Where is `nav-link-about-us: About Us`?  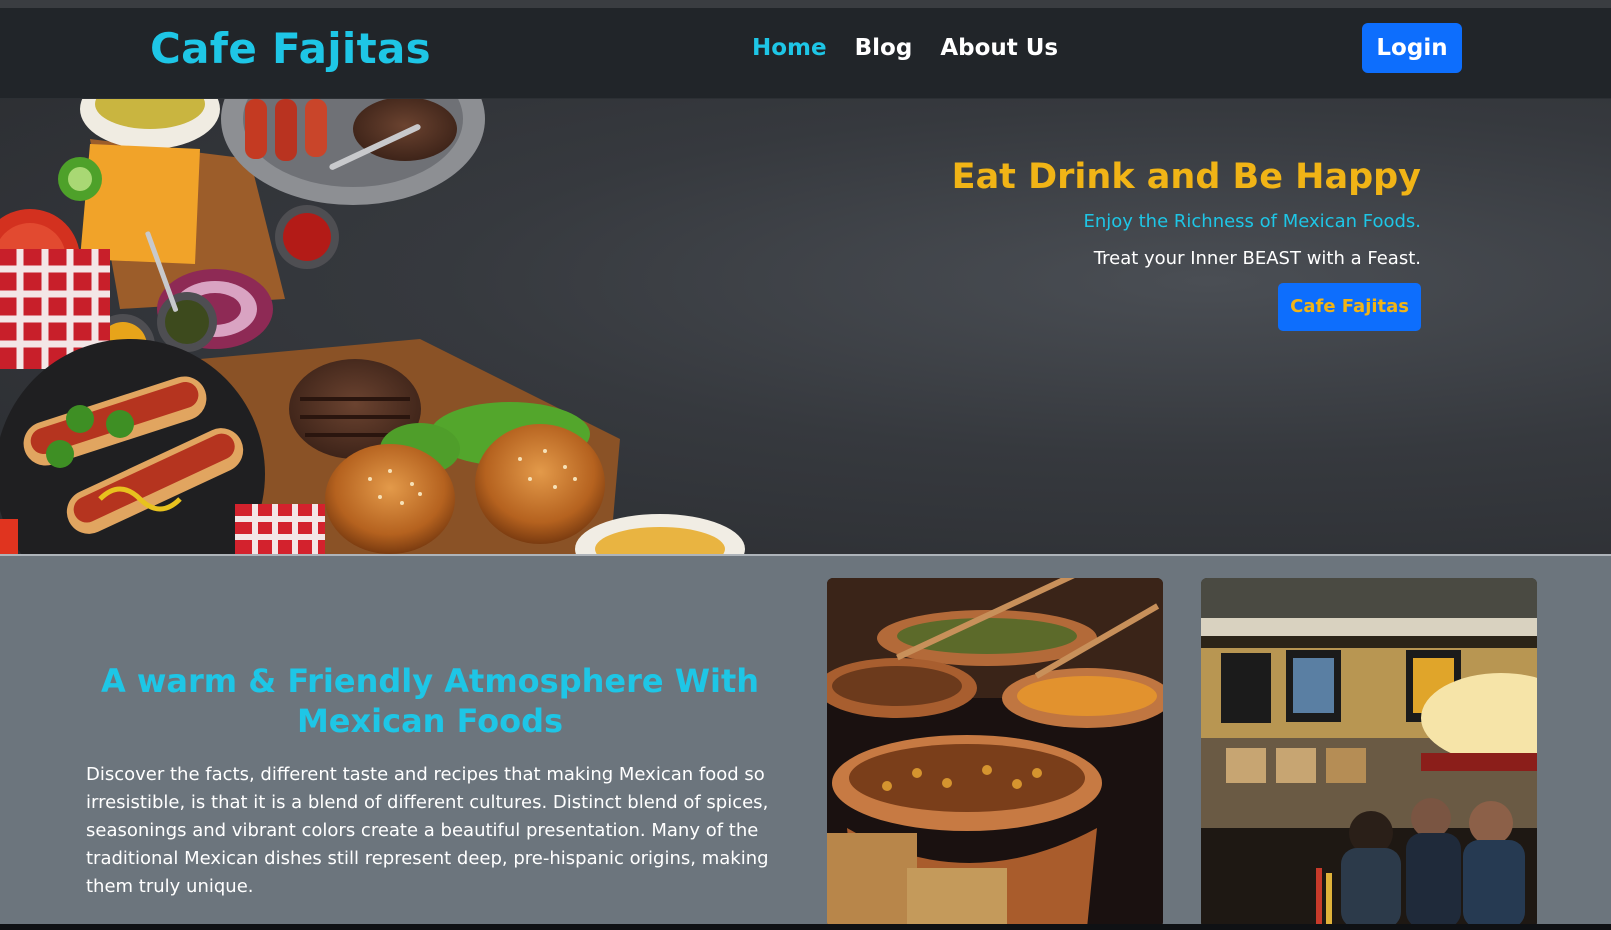
nav-link-about-us: About Us is located at coordinates (999, 48).